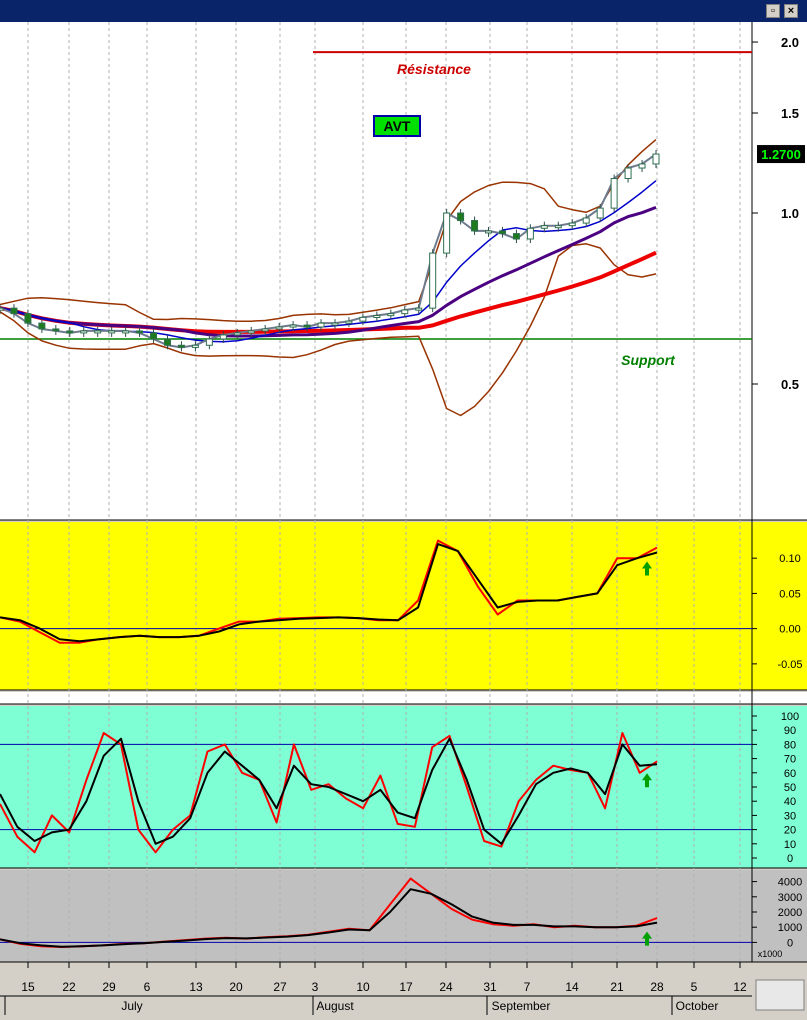  What do you see at coordinates (406, 987) in the screenshot?
I see `date-tick-label: 17` at bounding box center [406, 987].